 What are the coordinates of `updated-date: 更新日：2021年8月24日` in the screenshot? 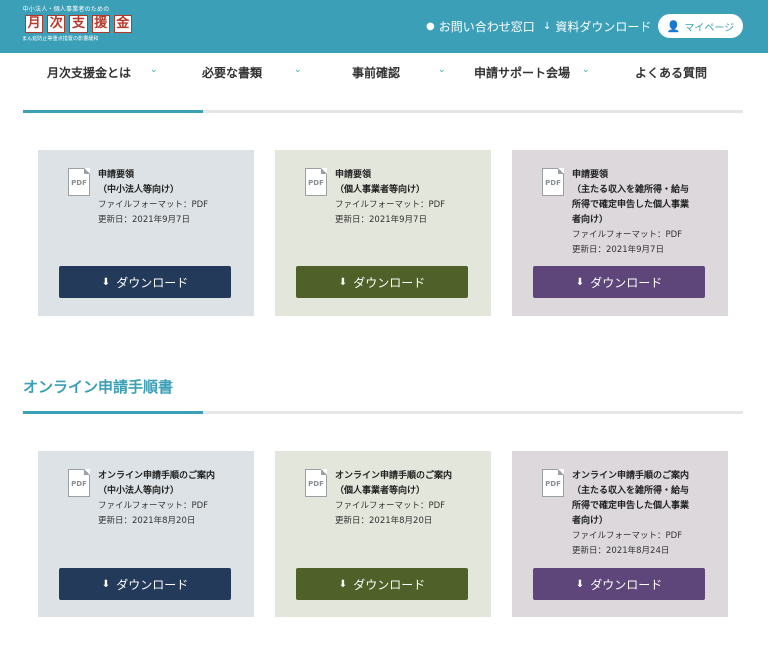 It's located at (621, 551).